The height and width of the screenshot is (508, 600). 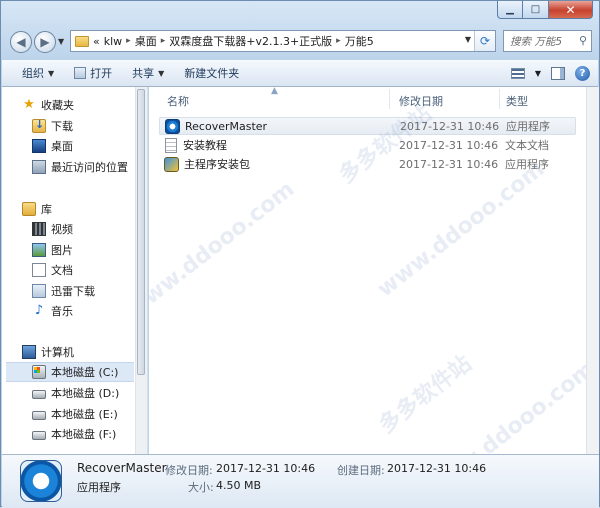 I want to click on sidebar-item-label: 最近访问的位置, so click(x=89, y=167).